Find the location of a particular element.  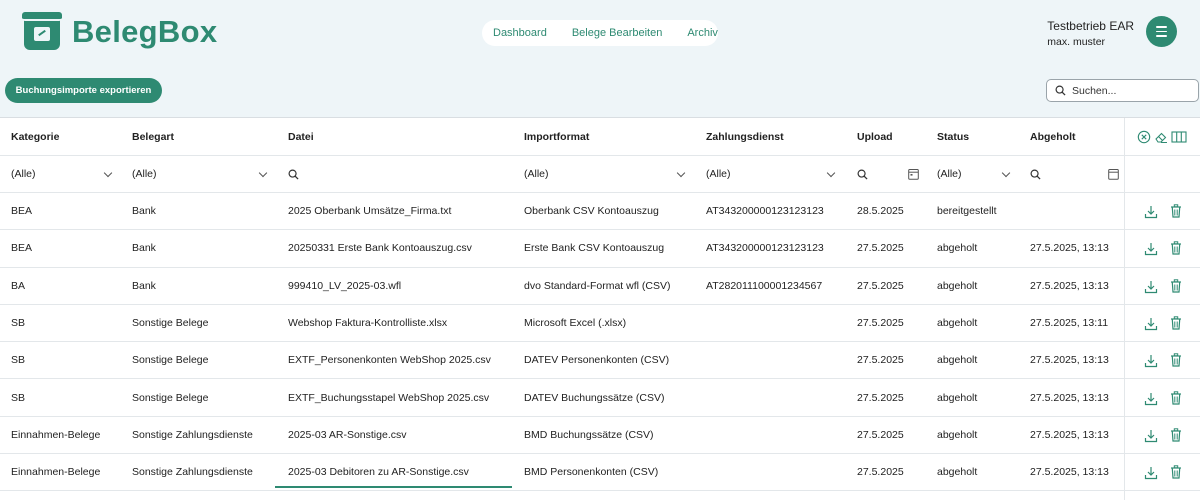

cell-datei: 2025-03 AR-Sonstige.csv is located at coordinates (347, 434).